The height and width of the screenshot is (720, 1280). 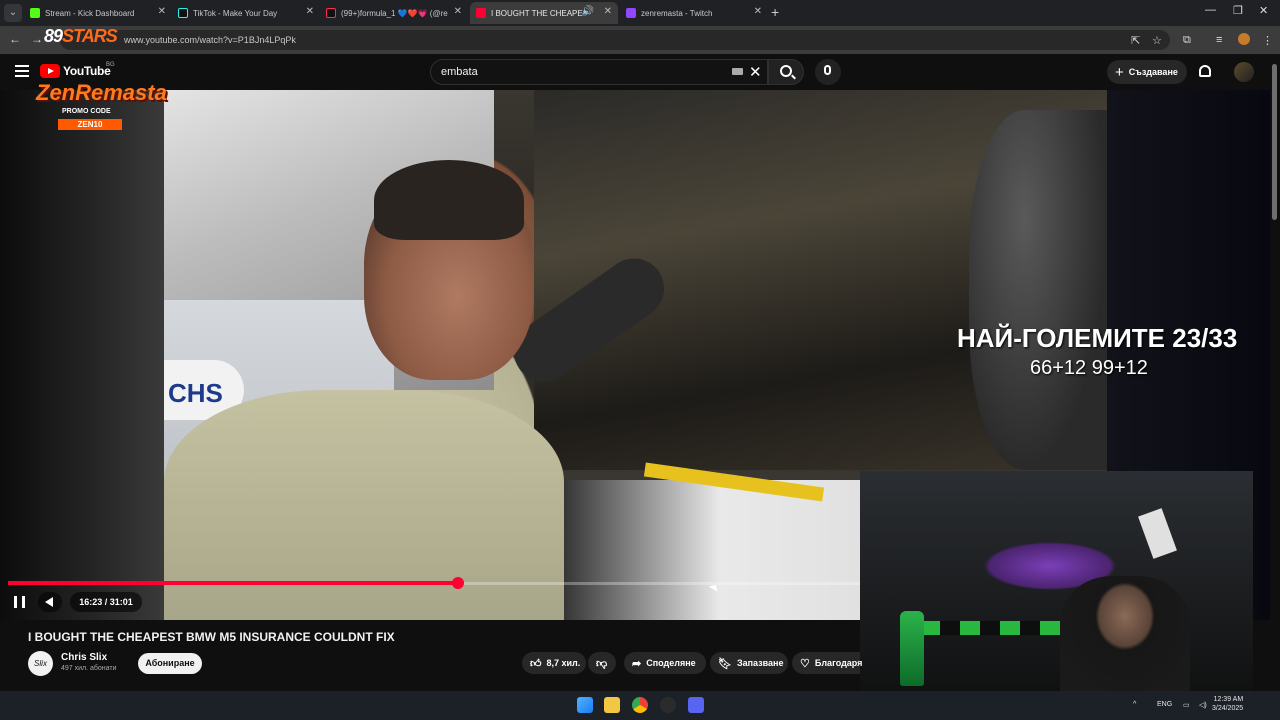 What do you see at coordinates (37, 39) in the screenshot?
I see `forward-arrow-icon: →` at bounding box center [37, 39].